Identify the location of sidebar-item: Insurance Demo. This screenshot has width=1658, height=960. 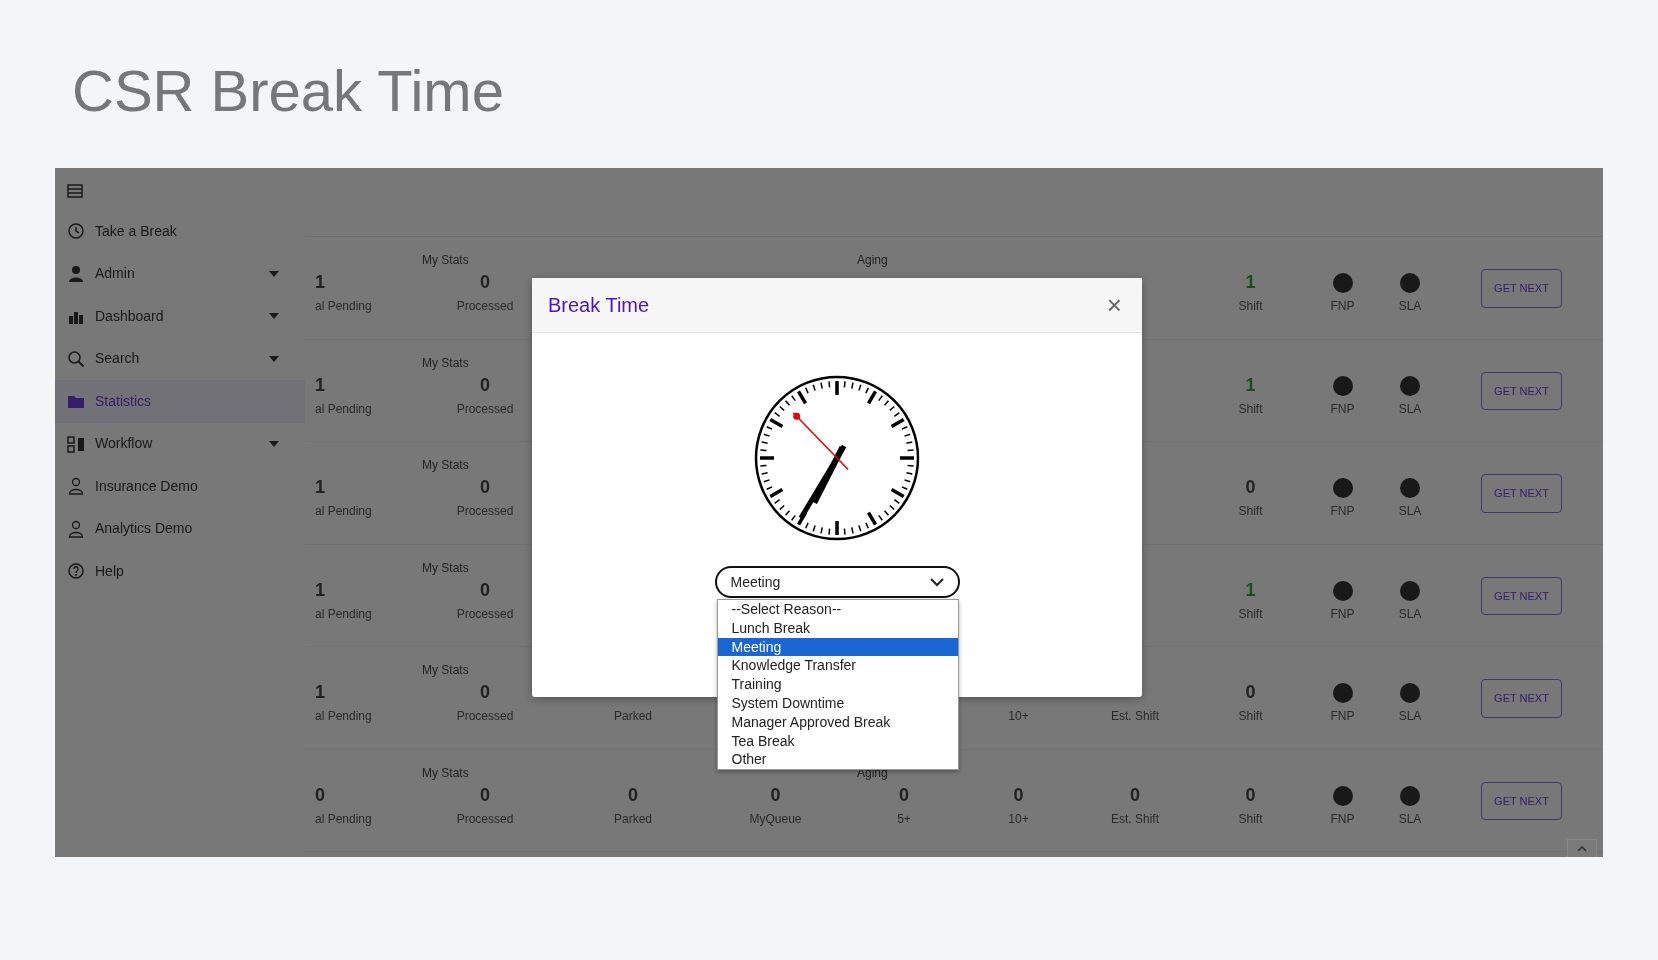
(180, 486).